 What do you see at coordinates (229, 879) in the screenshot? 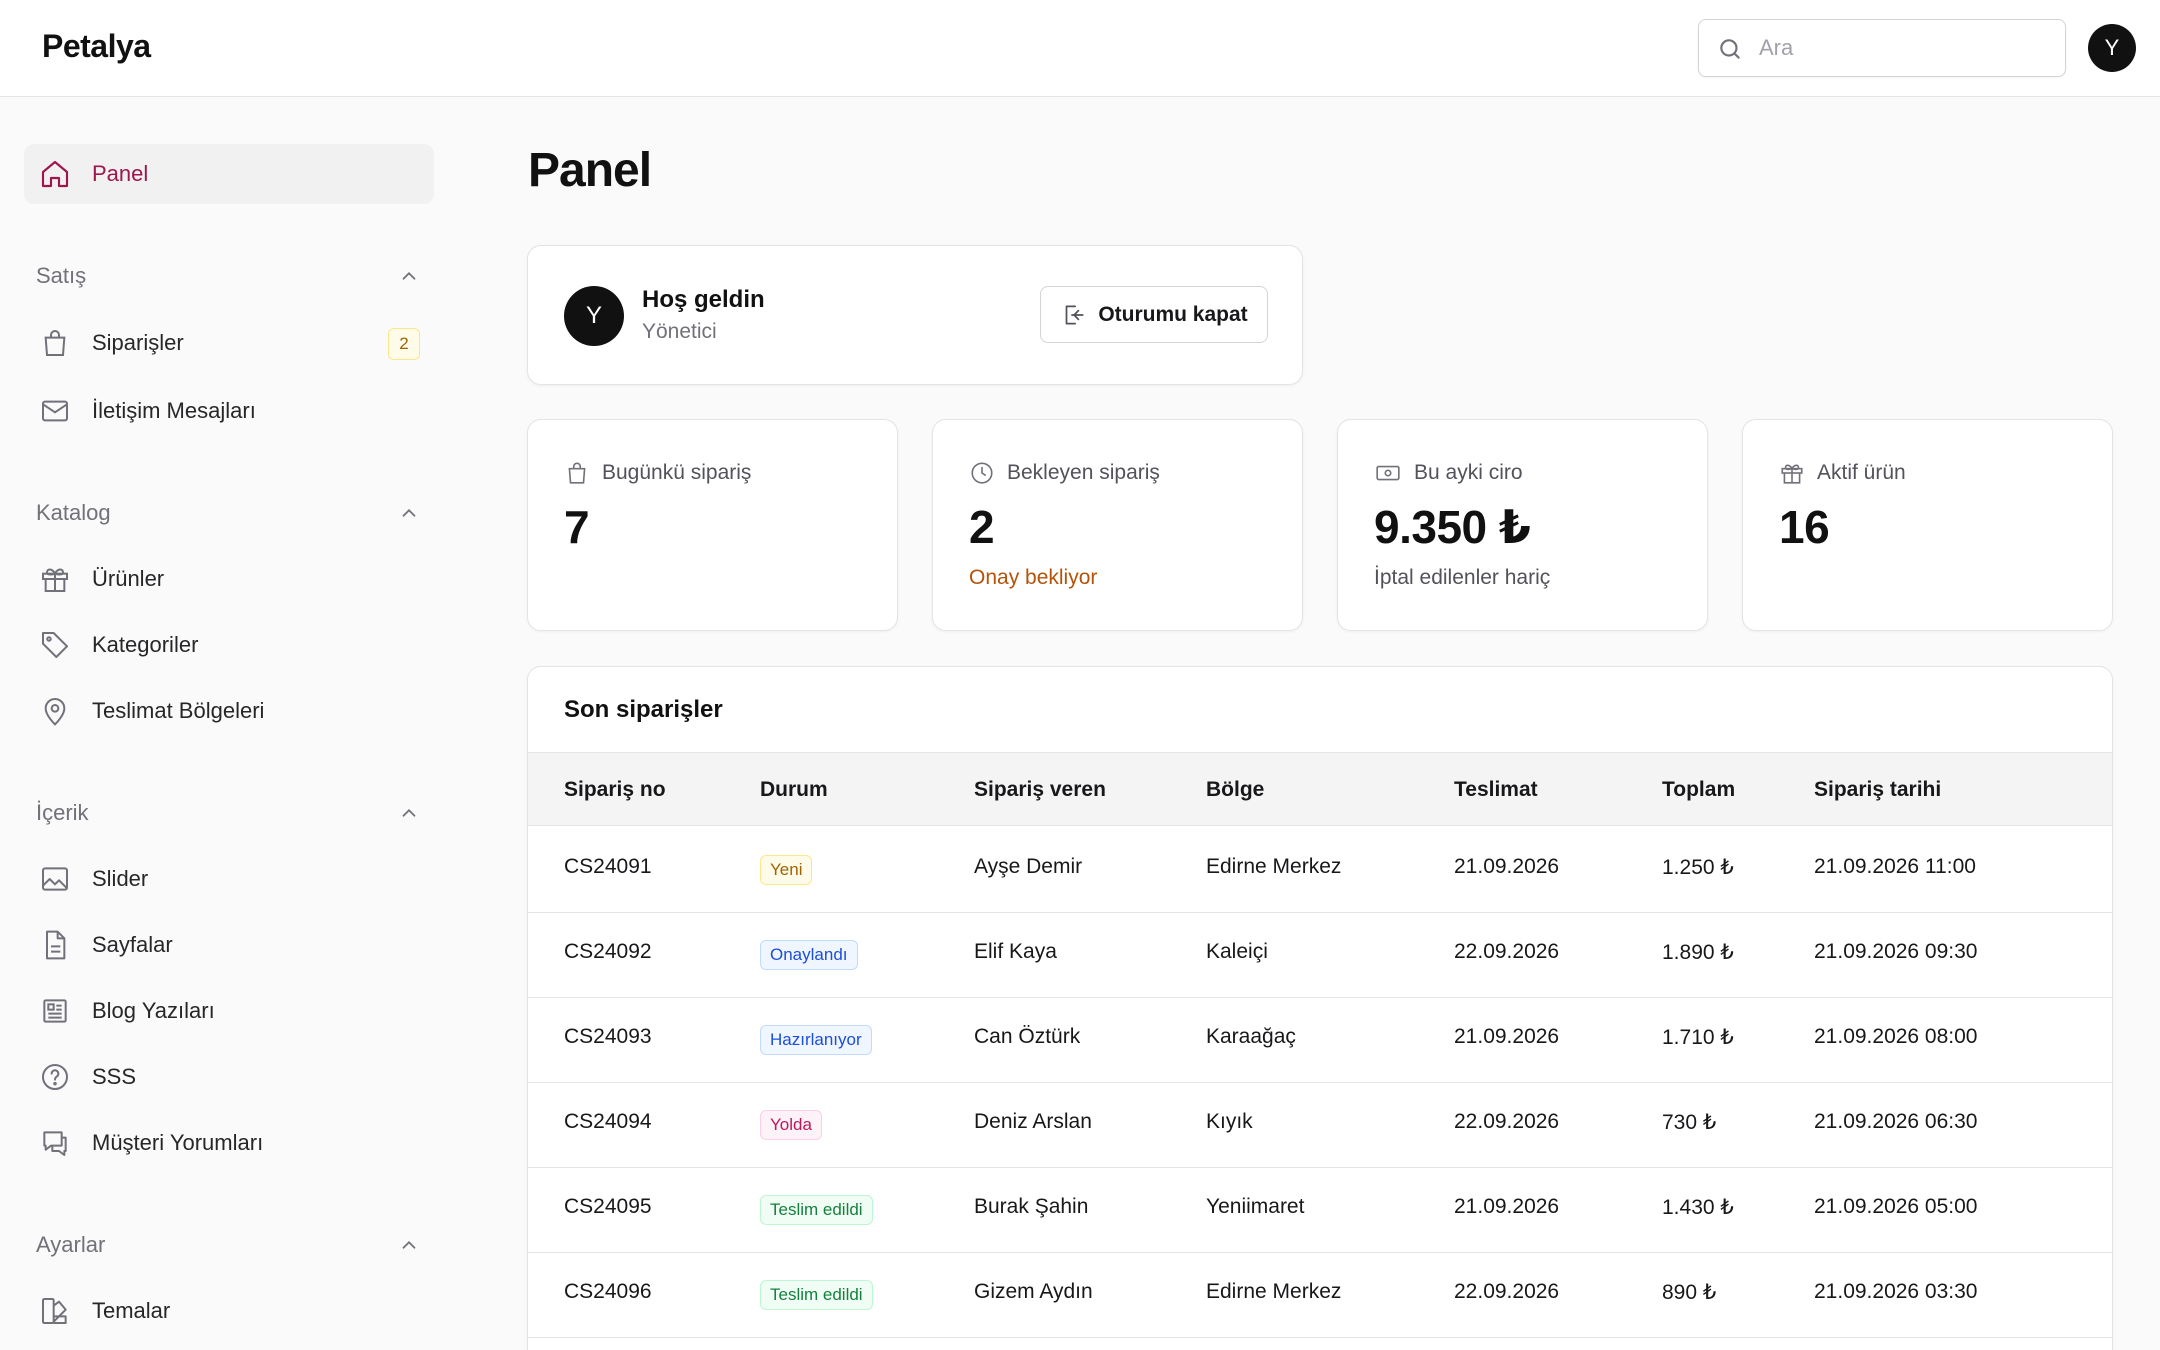
I see `sidebar-item-slider: Slider` at bounding box center [229, 879].